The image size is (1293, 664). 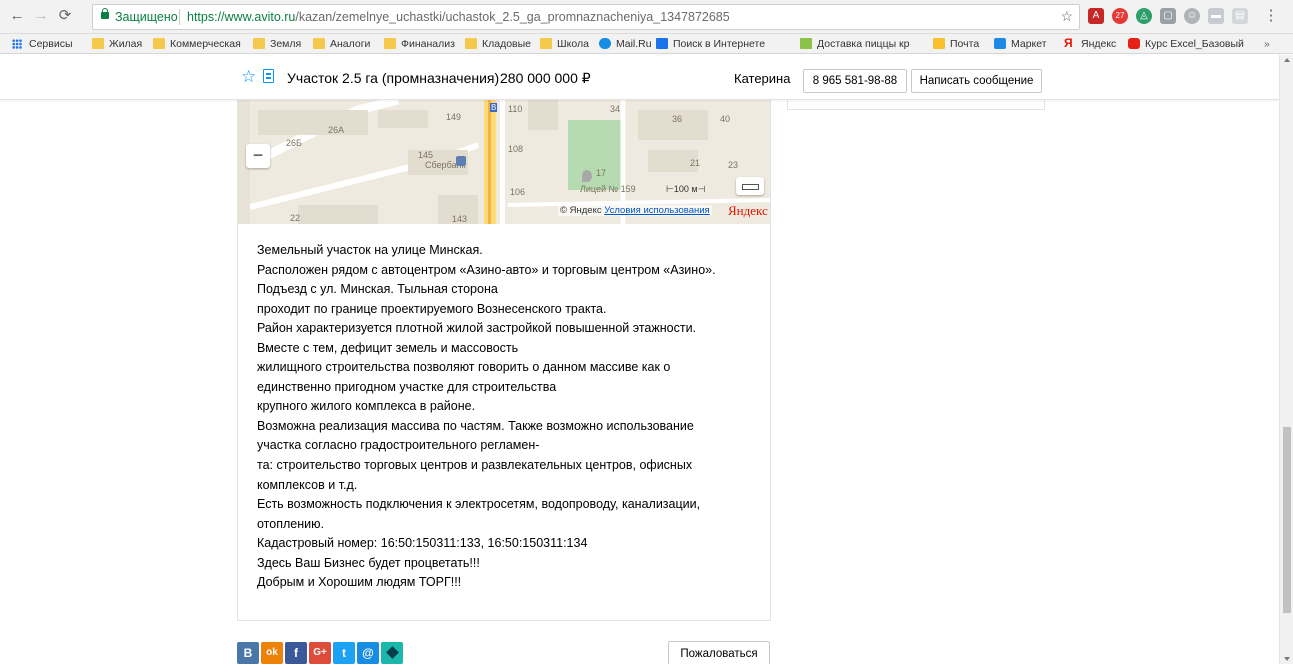 What do you see at coordinates (197, 44) in the screenshot?
I see `bookmark-kommercheskaya: Коммерческая` at bounding box center [197, 44].